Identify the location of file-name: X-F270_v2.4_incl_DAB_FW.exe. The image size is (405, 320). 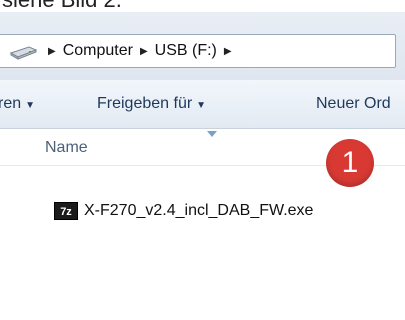
(199, 210).